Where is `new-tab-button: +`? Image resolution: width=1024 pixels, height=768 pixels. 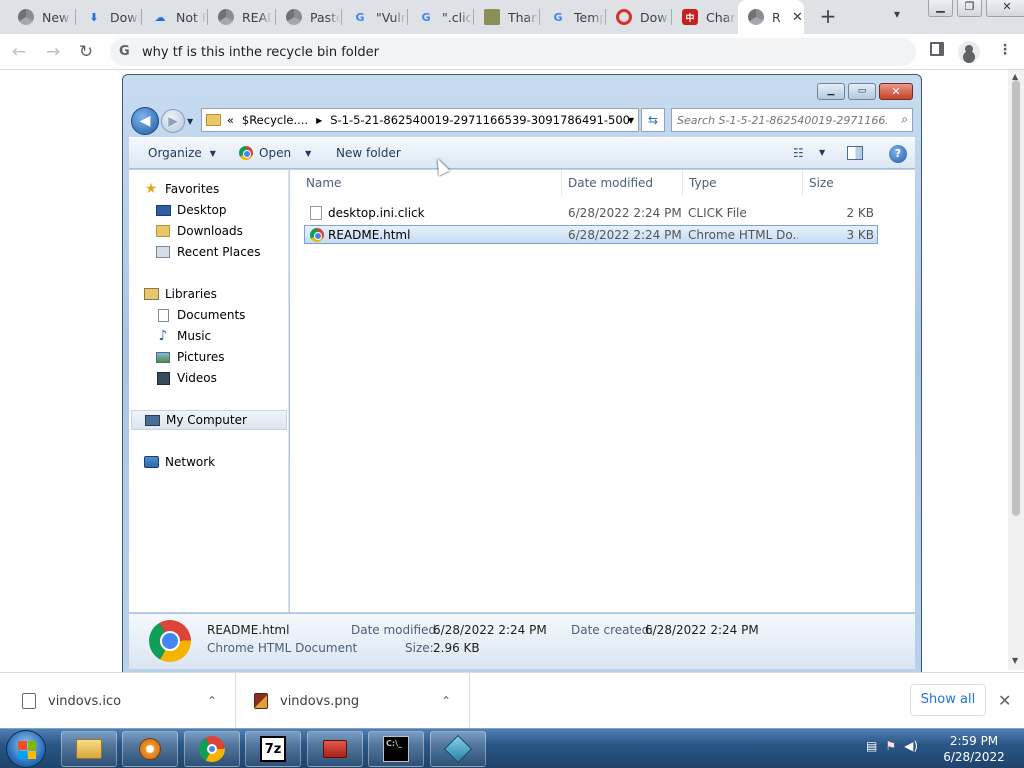
new-tab-button: + is located at coordinates (828, 17).